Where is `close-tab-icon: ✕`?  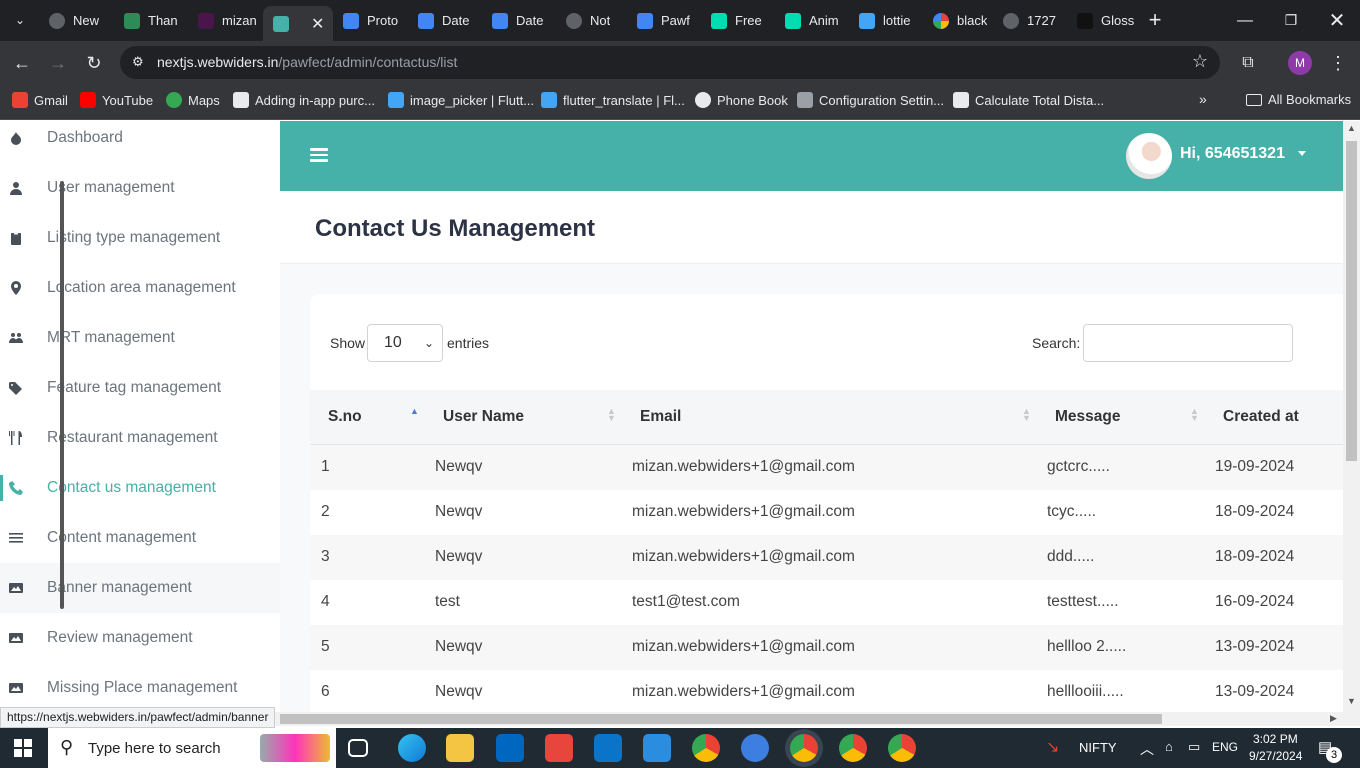 close-tab-icon: ✕ is located at coordinates (317, 24).